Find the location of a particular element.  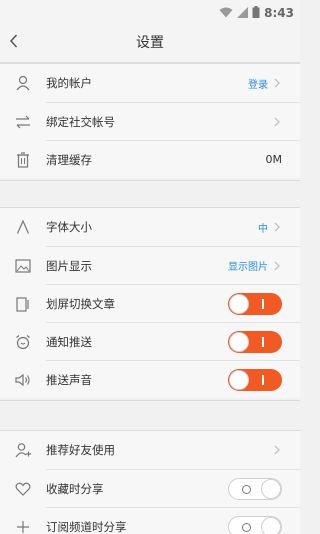

notification-push-toggle is located at coordinates (255, 341).